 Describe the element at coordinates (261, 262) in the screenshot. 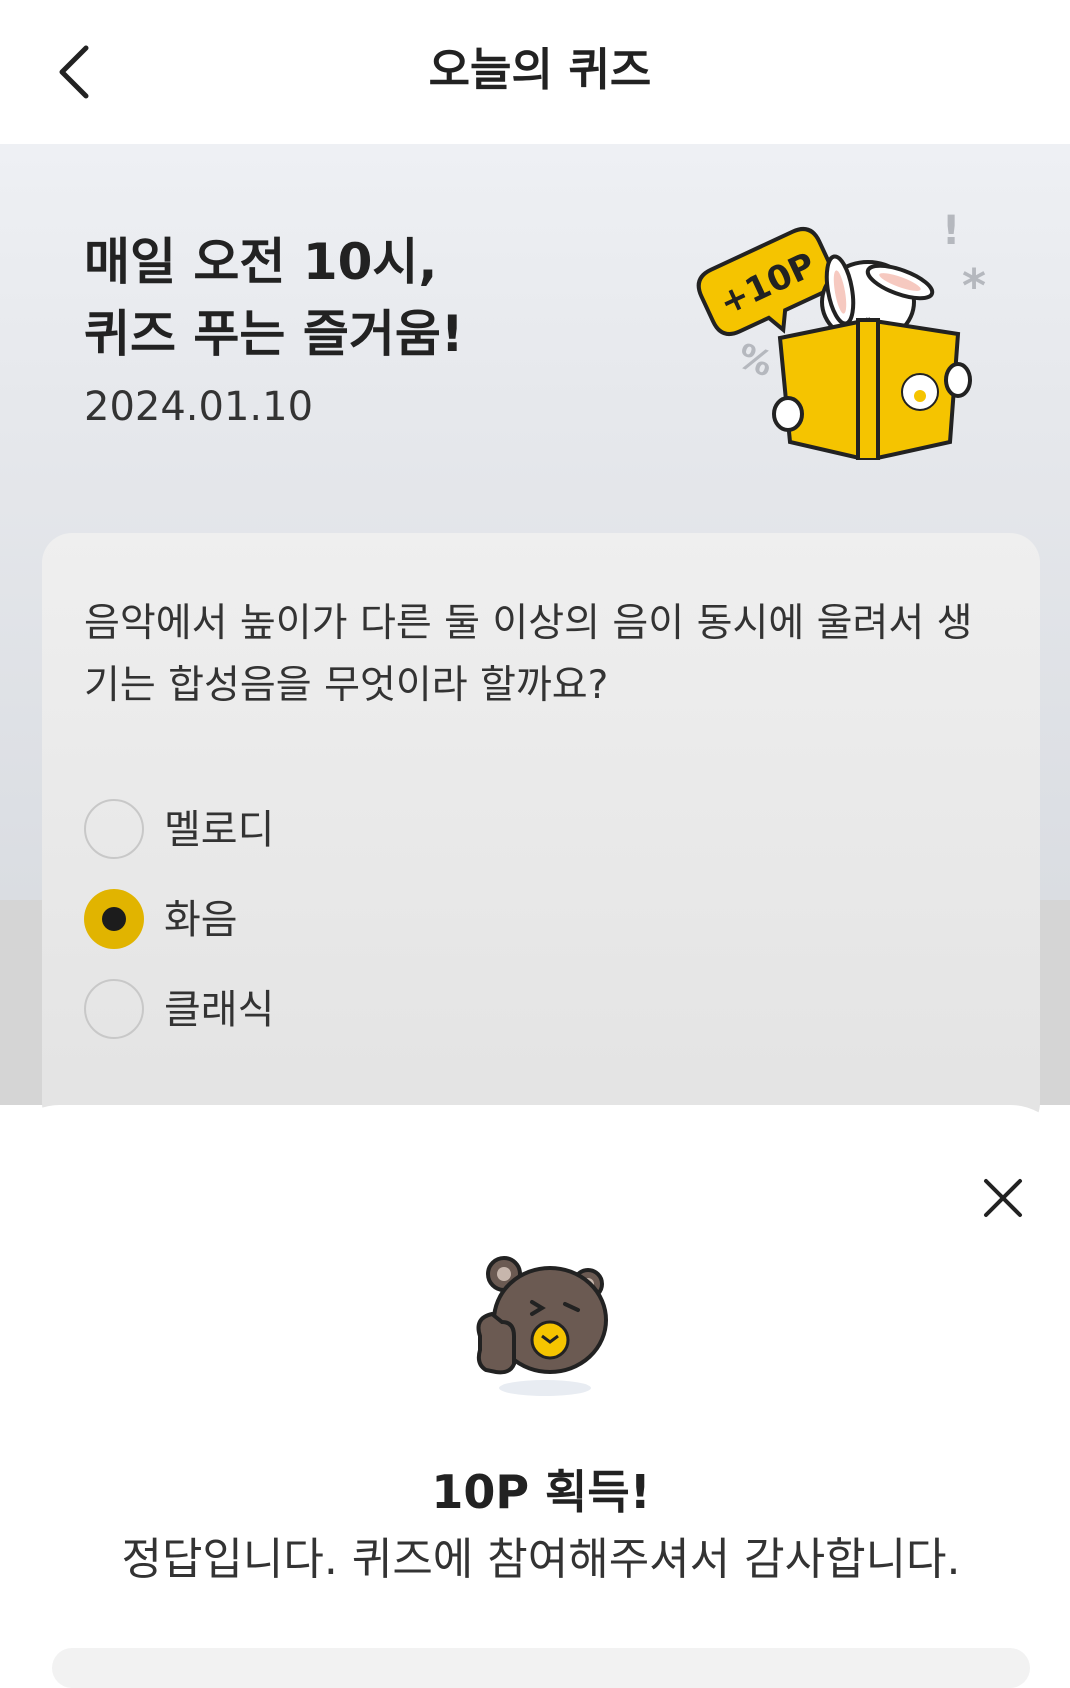

I see `hero-title-line1: 매일 오전 10시,` at that location.